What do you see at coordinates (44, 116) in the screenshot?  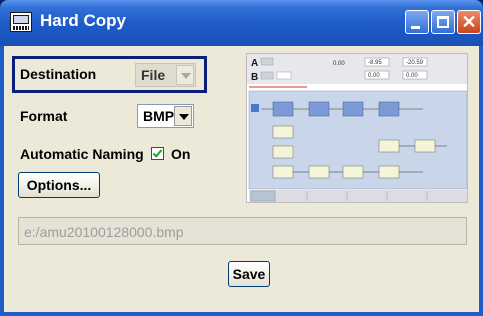 I see `format-label: Format` at bounding box center [44, 116].